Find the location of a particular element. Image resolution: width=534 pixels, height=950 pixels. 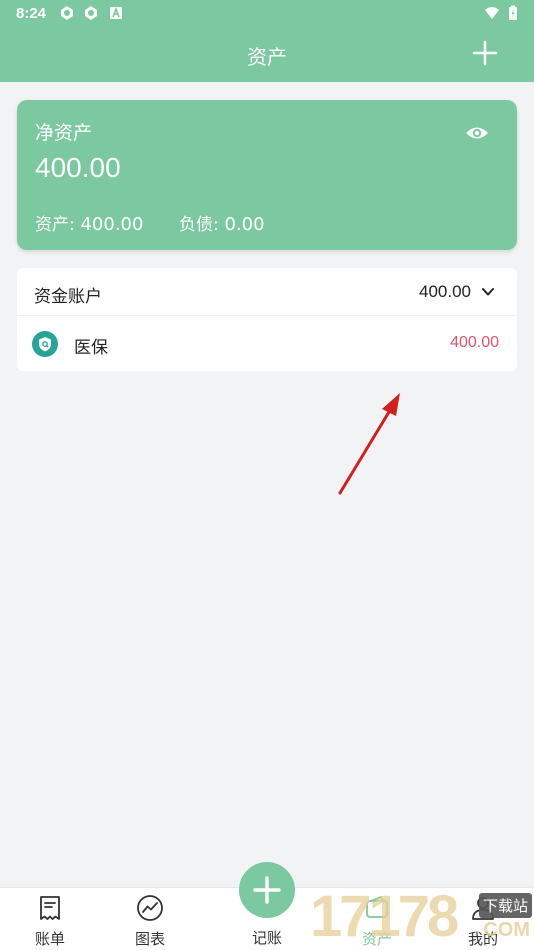

plus-icon is located at coordinates (267, 890).